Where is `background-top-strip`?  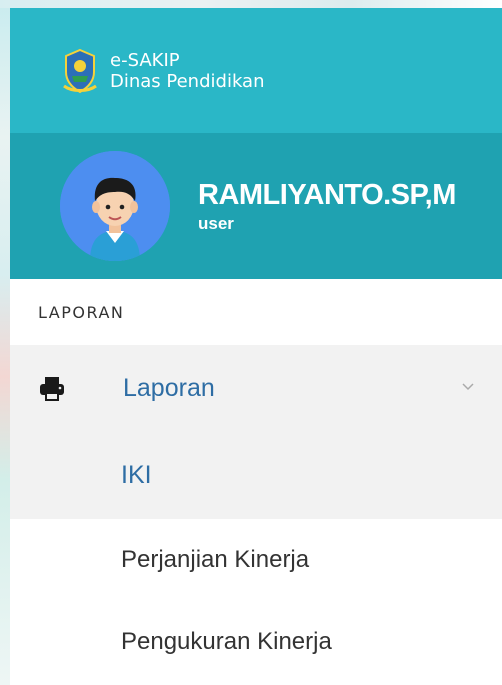
background-top-strip is located at coordinates (251, 4).